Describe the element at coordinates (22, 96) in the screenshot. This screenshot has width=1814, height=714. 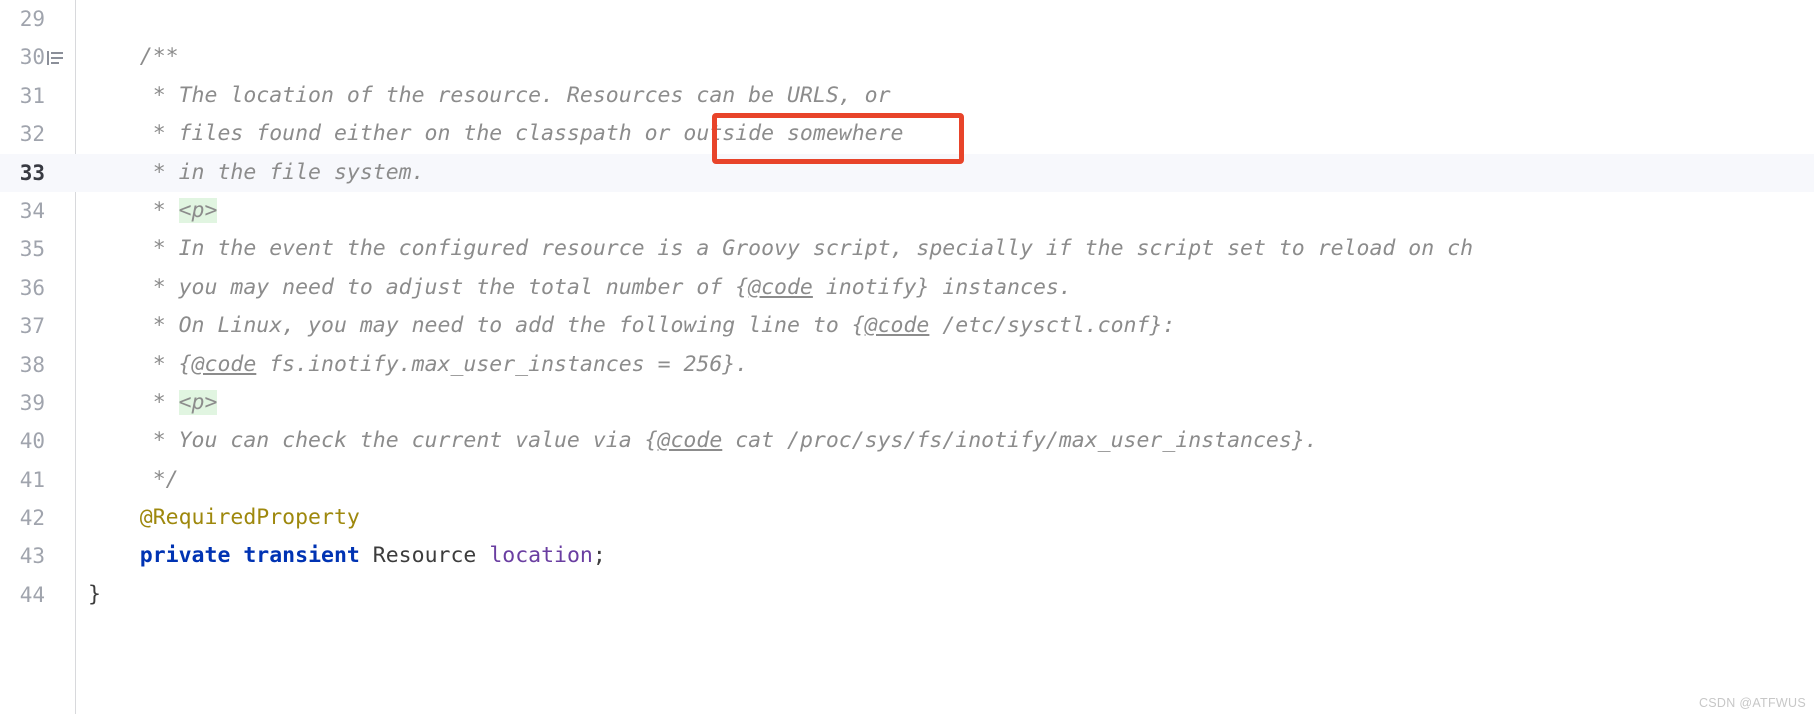
I see `line-number: 31` at that location.